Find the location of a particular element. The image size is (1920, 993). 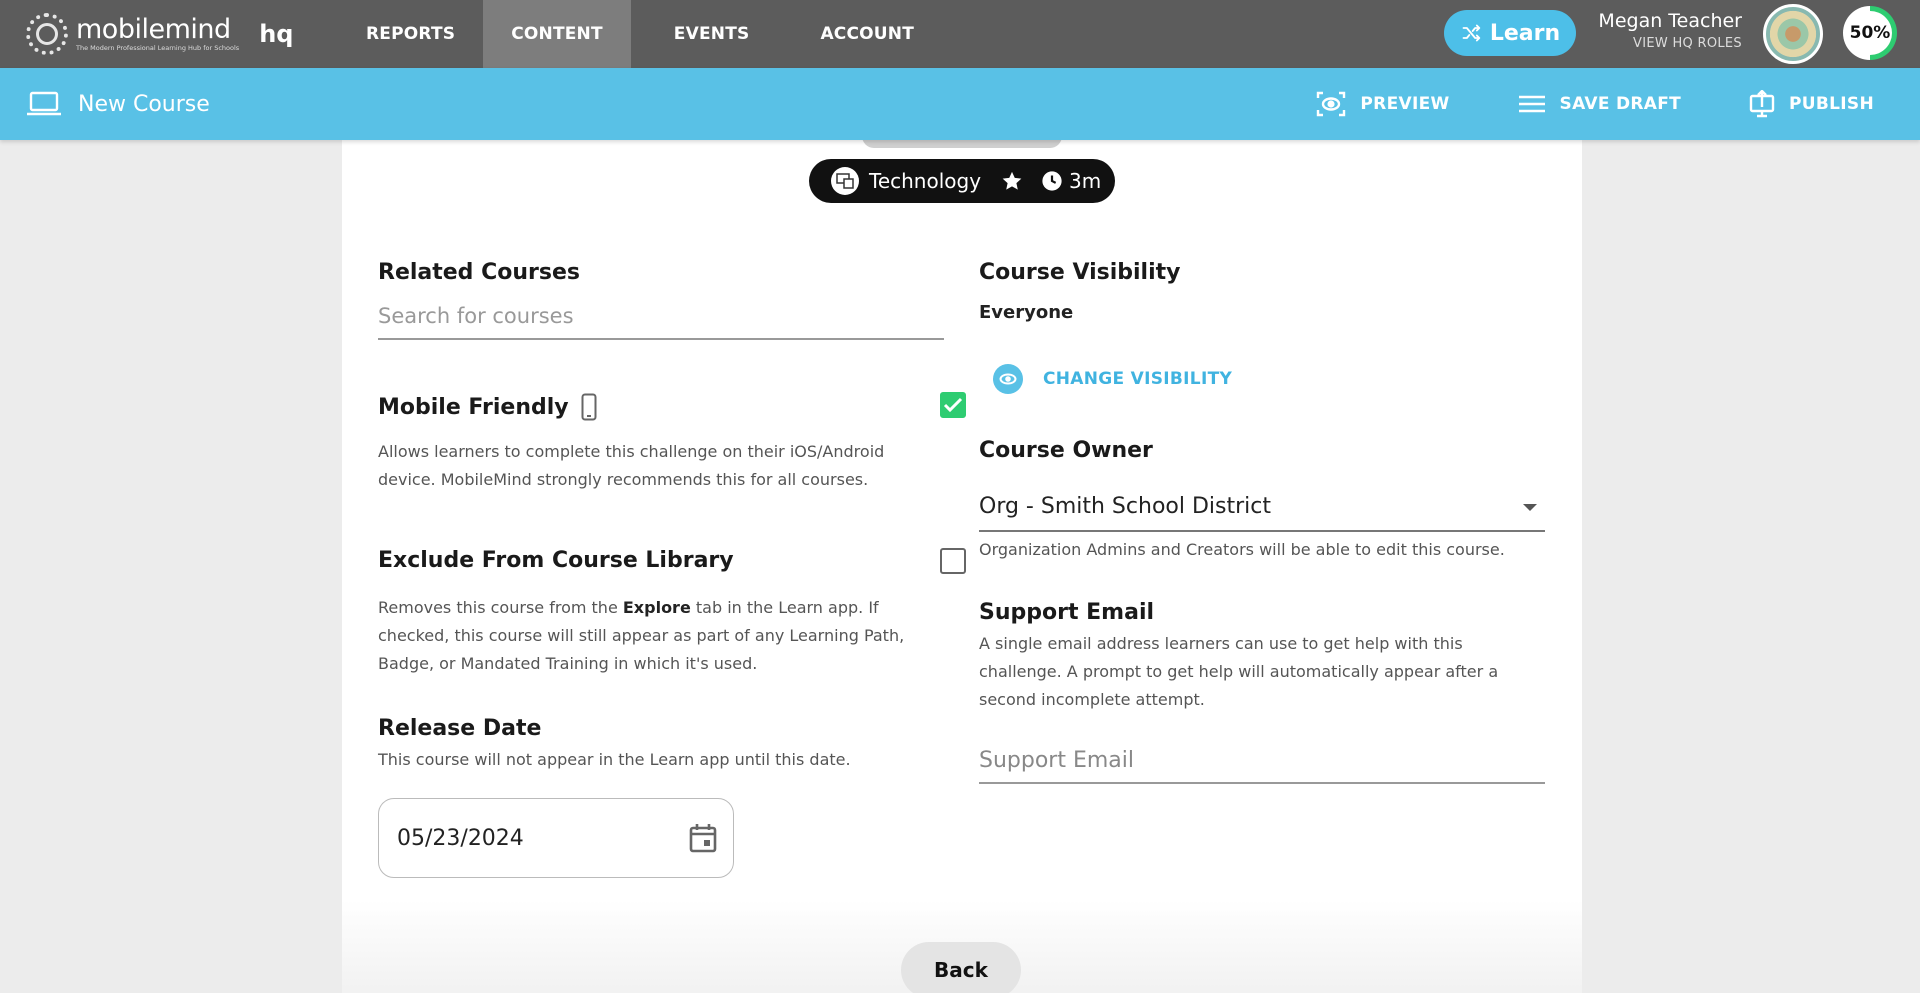

course-badge: Technology 3m is located at coordinates (962, 181).